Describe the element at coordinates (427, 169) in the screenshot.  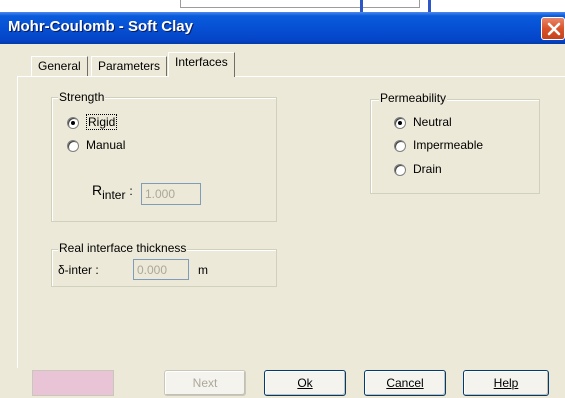
I see `drain-label: Drain` at that location.